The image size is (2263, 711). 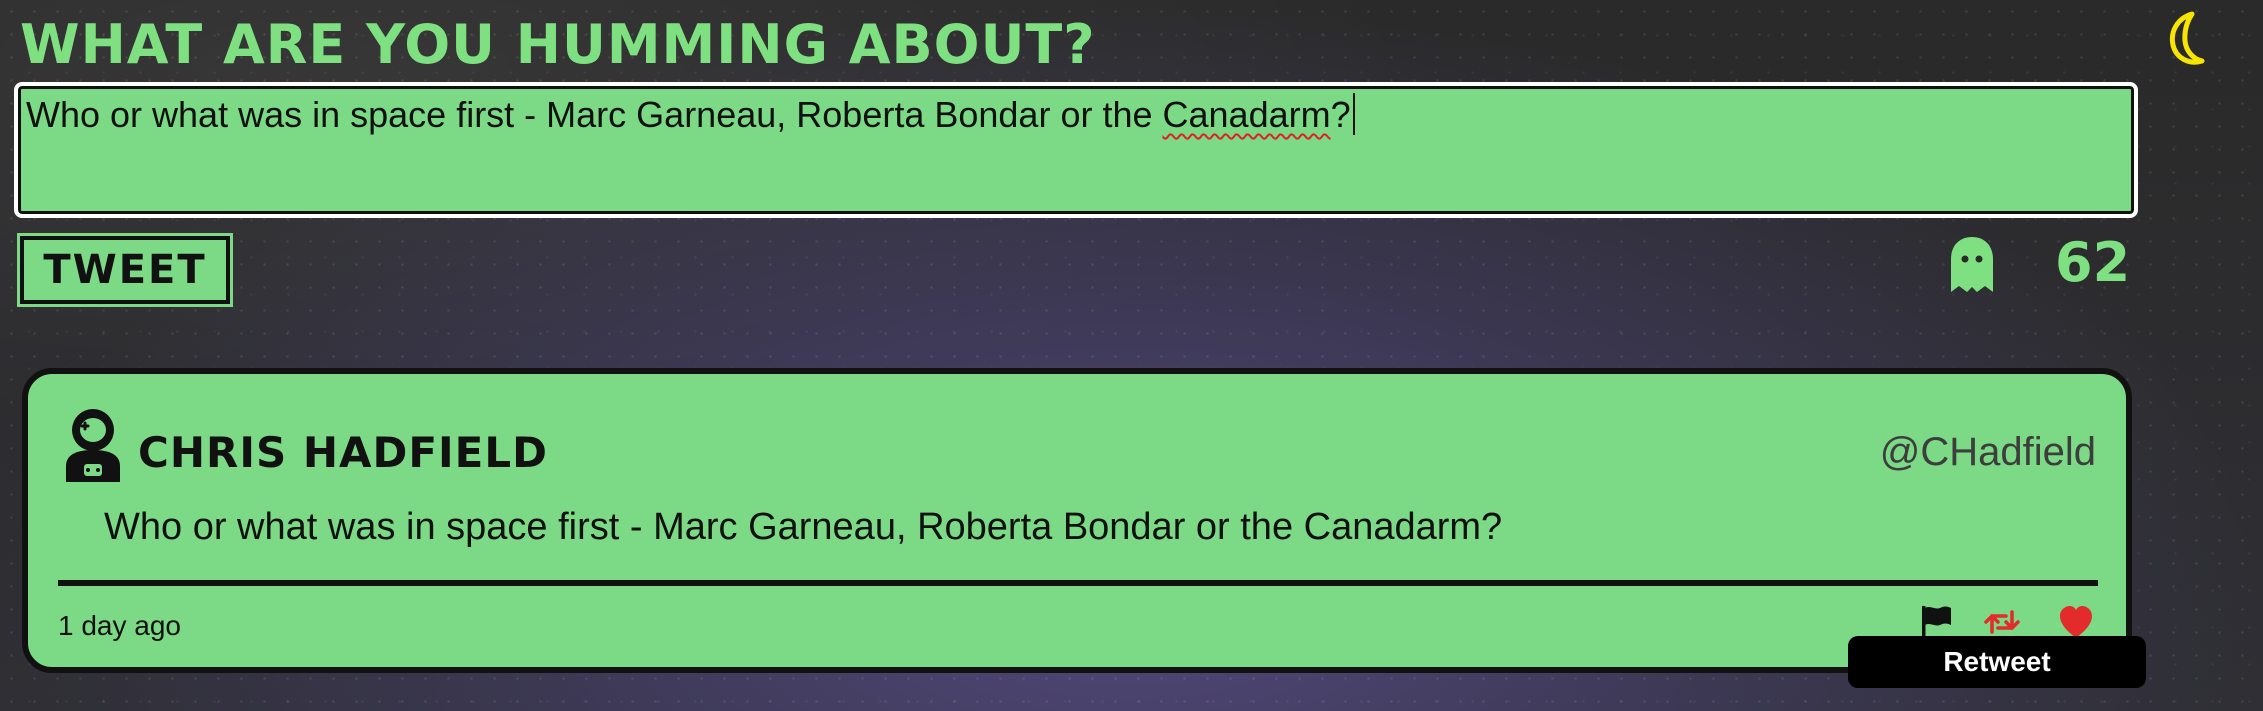 What do you see at coordinates (1353, 114) in the screenshot?
I see `text-caret` at bounding box center [1353, 114].